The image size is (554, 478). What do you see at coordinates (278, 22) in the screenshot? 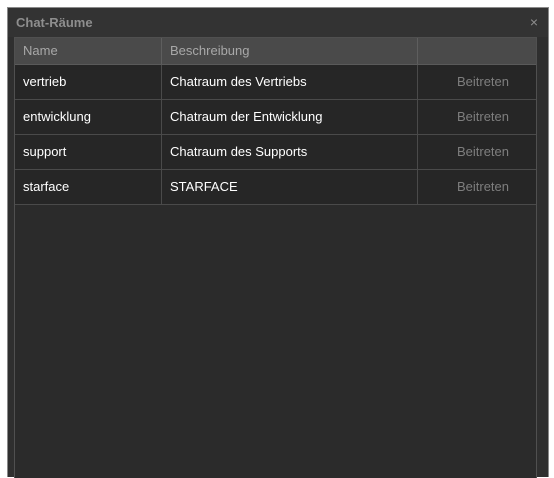
I see `dialog-titlebar: Chat-Räume ×` at bounding box center [278, 22].